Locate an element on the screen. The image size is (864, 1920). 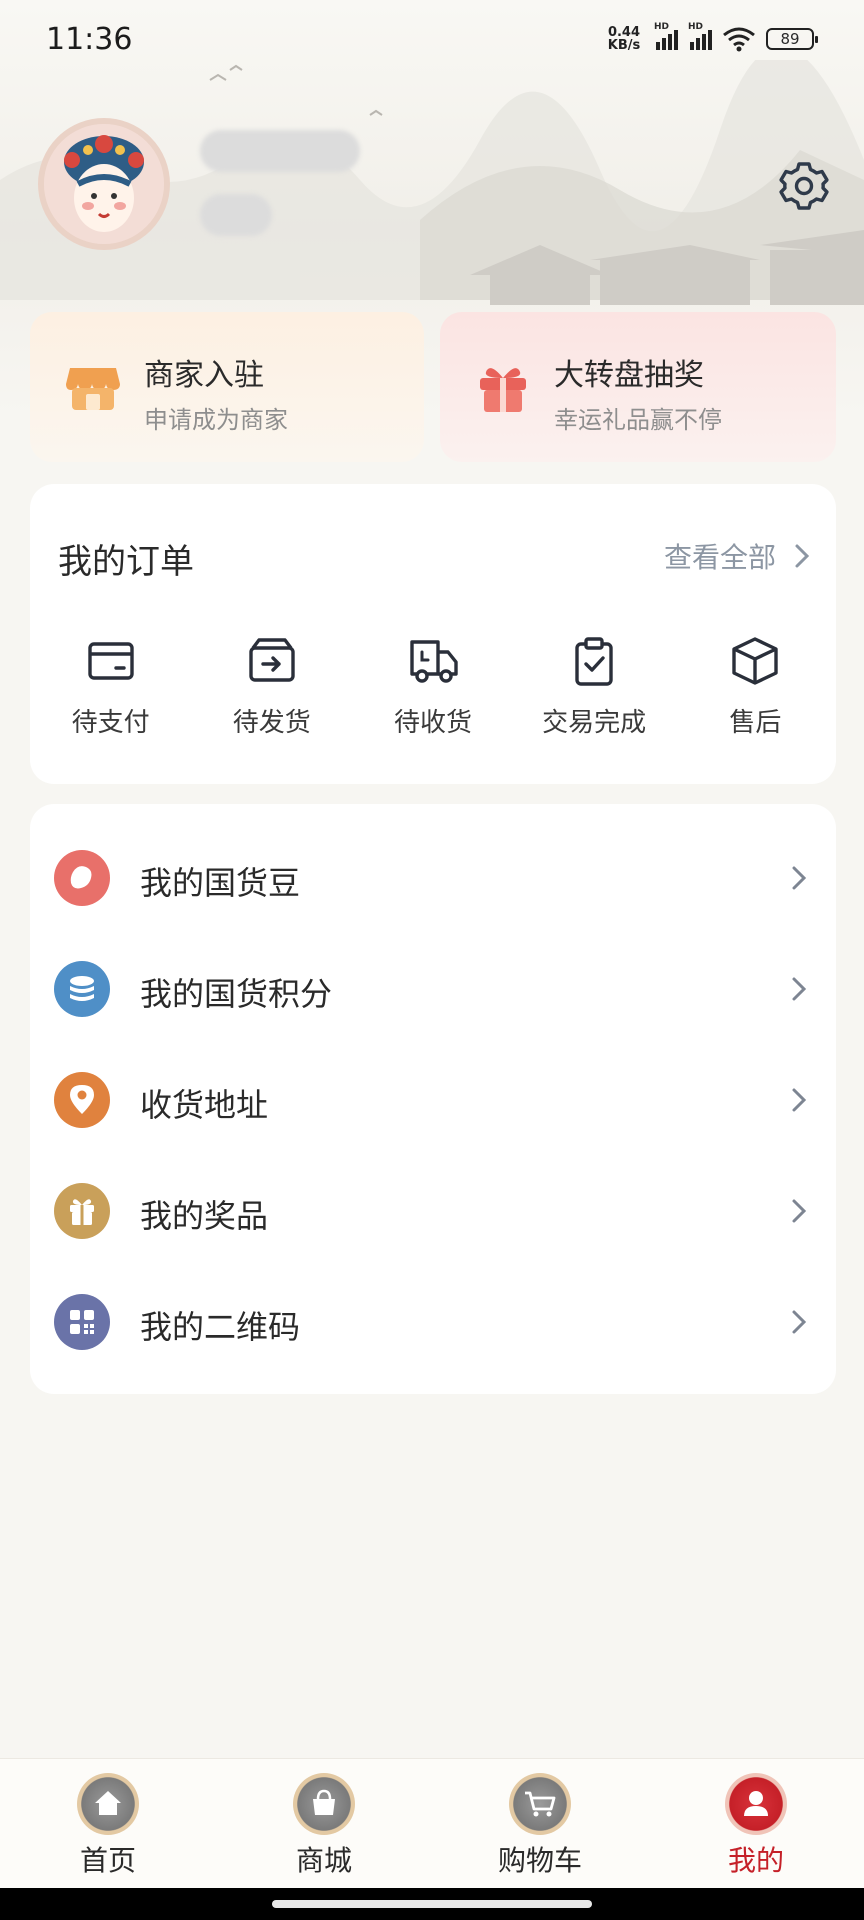
order-completed-label: 交易完成 is located at coordinates (594, 723).